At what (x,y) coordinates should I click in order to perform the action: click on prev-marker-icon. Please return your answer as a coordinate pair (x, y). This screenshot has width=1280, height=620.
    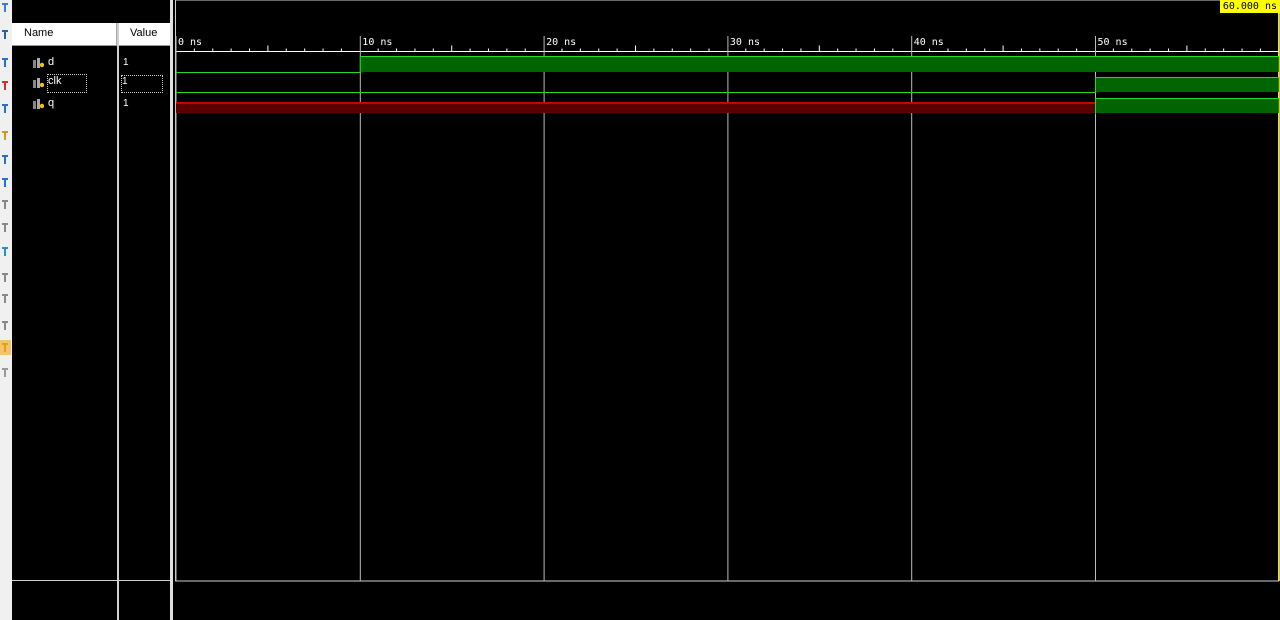
    Looking at the image, I should click on (5, 277).